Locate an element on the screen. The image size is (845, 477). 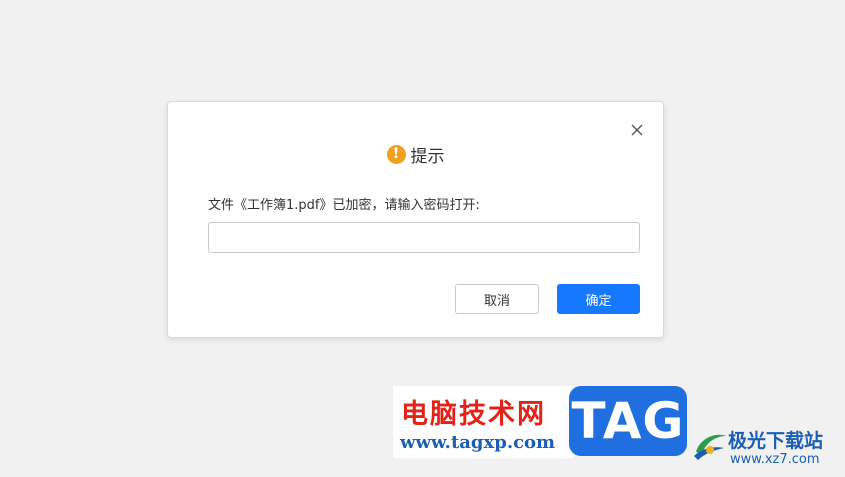
dialog-header: ! 提示 is located at coordinates (415, 154).